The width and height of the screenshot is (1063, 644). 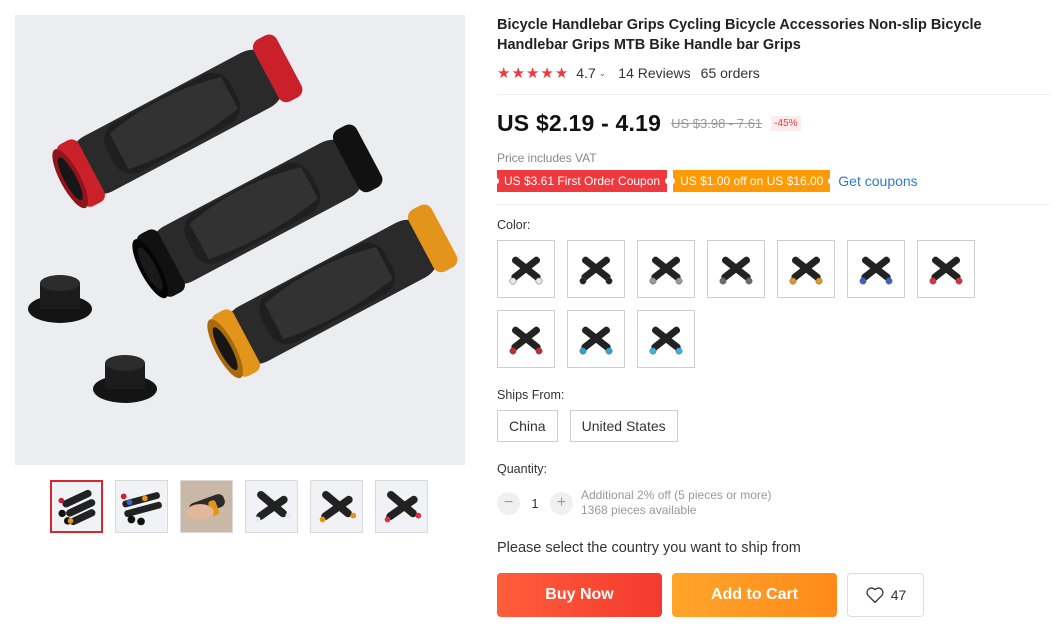 What do you see at coordinates (875, 595) in the screenshot?
I see `heart-icon` at bounding box center [875, 595].